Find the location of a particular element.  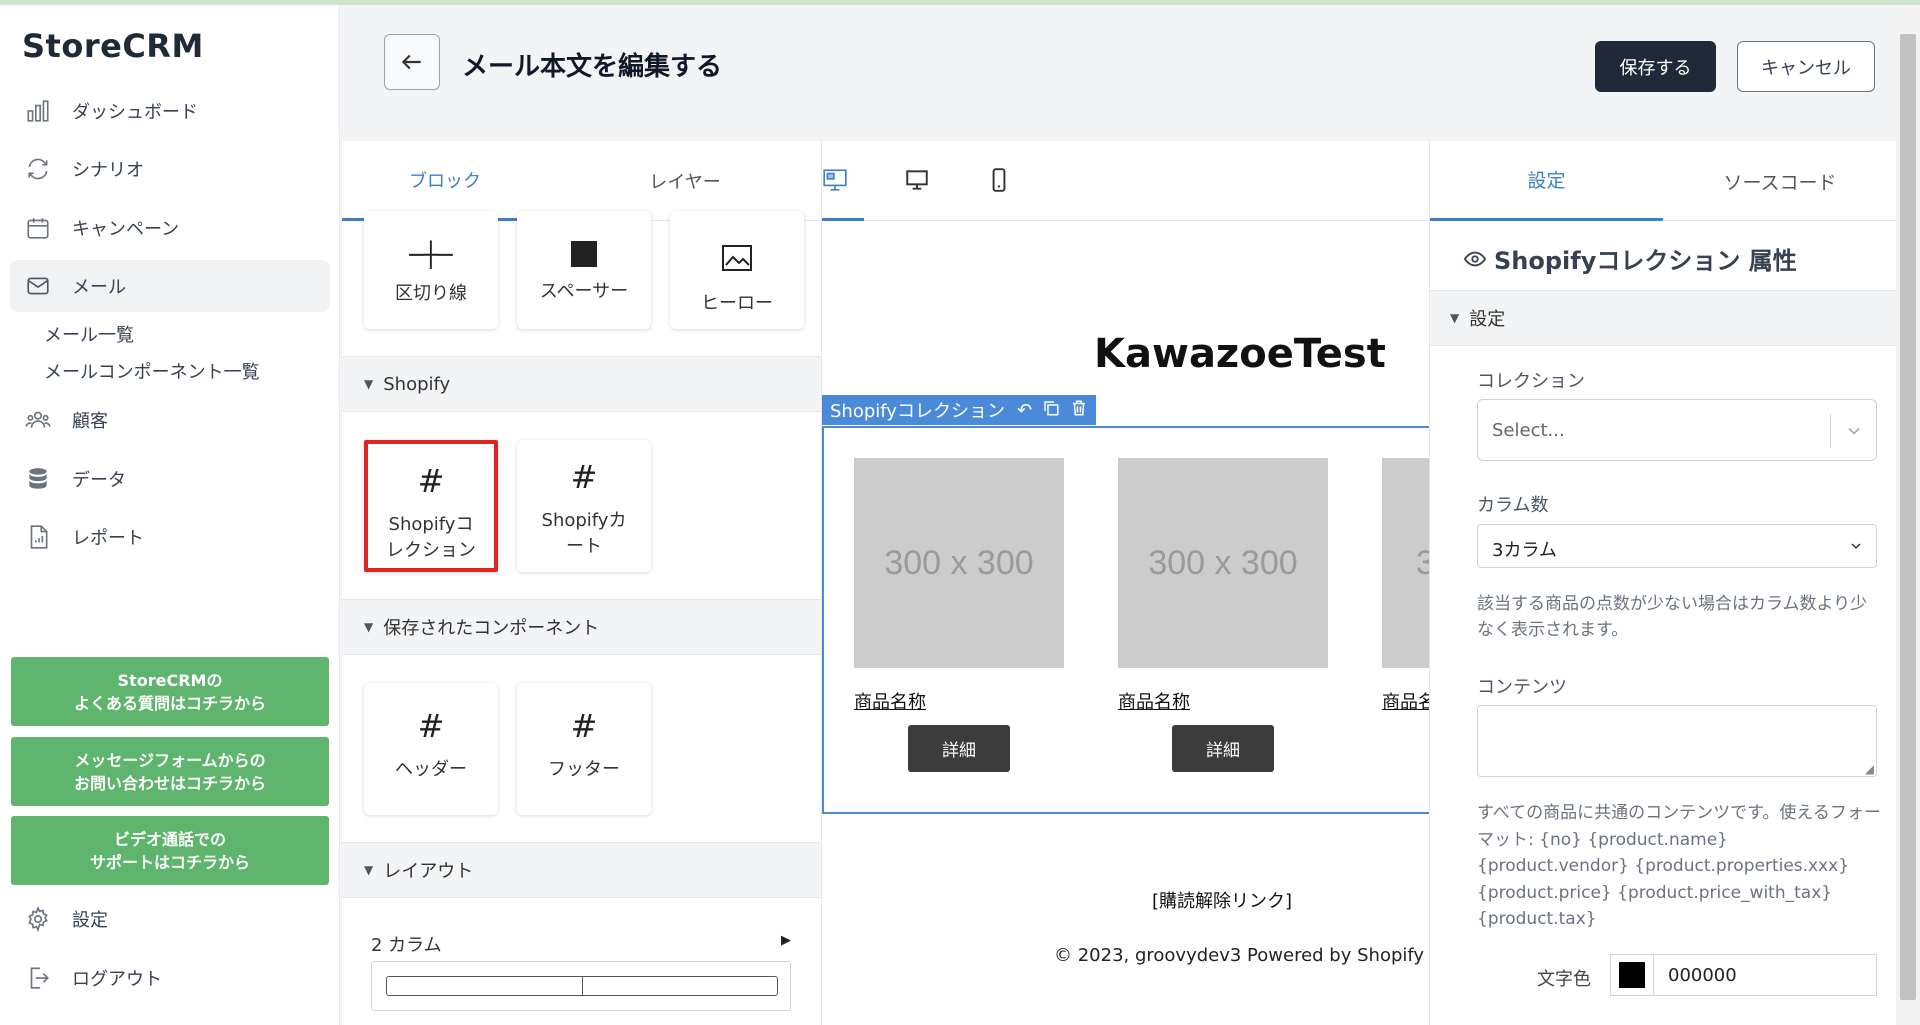

email-brand-title: KawazoeTest is located at coordinates (1240, 354).